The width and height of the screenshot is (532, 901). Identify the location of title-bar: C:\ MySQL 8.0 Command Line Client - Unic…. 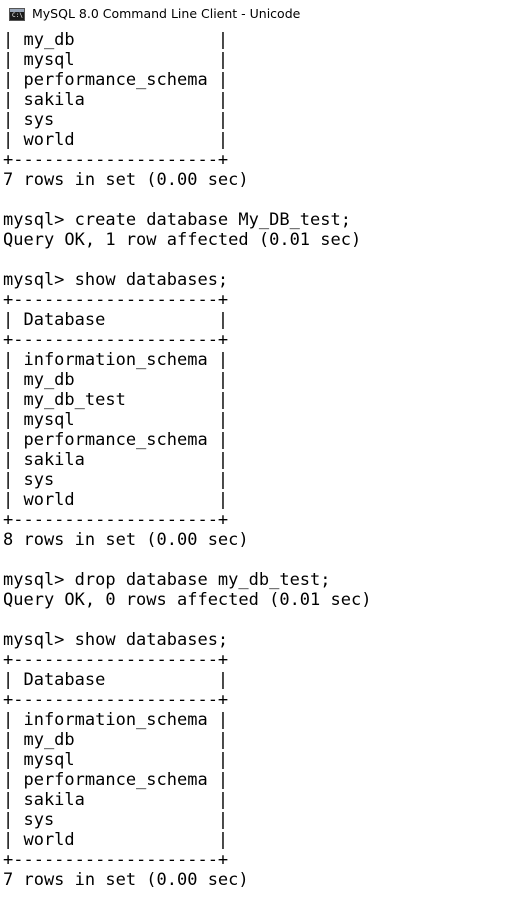
(266, 15).